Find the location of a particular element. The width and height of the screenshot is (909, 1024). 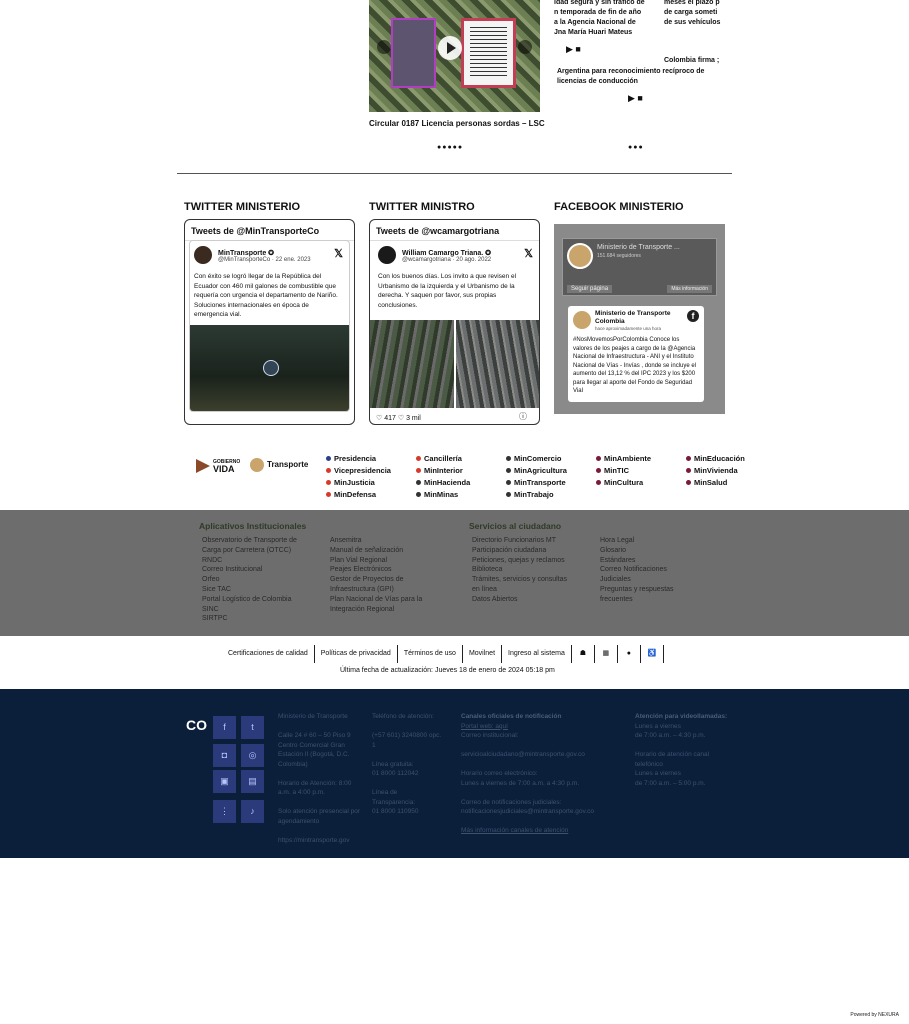

media-controls-left: ▶ ■ is located at coordinates (573, 49).